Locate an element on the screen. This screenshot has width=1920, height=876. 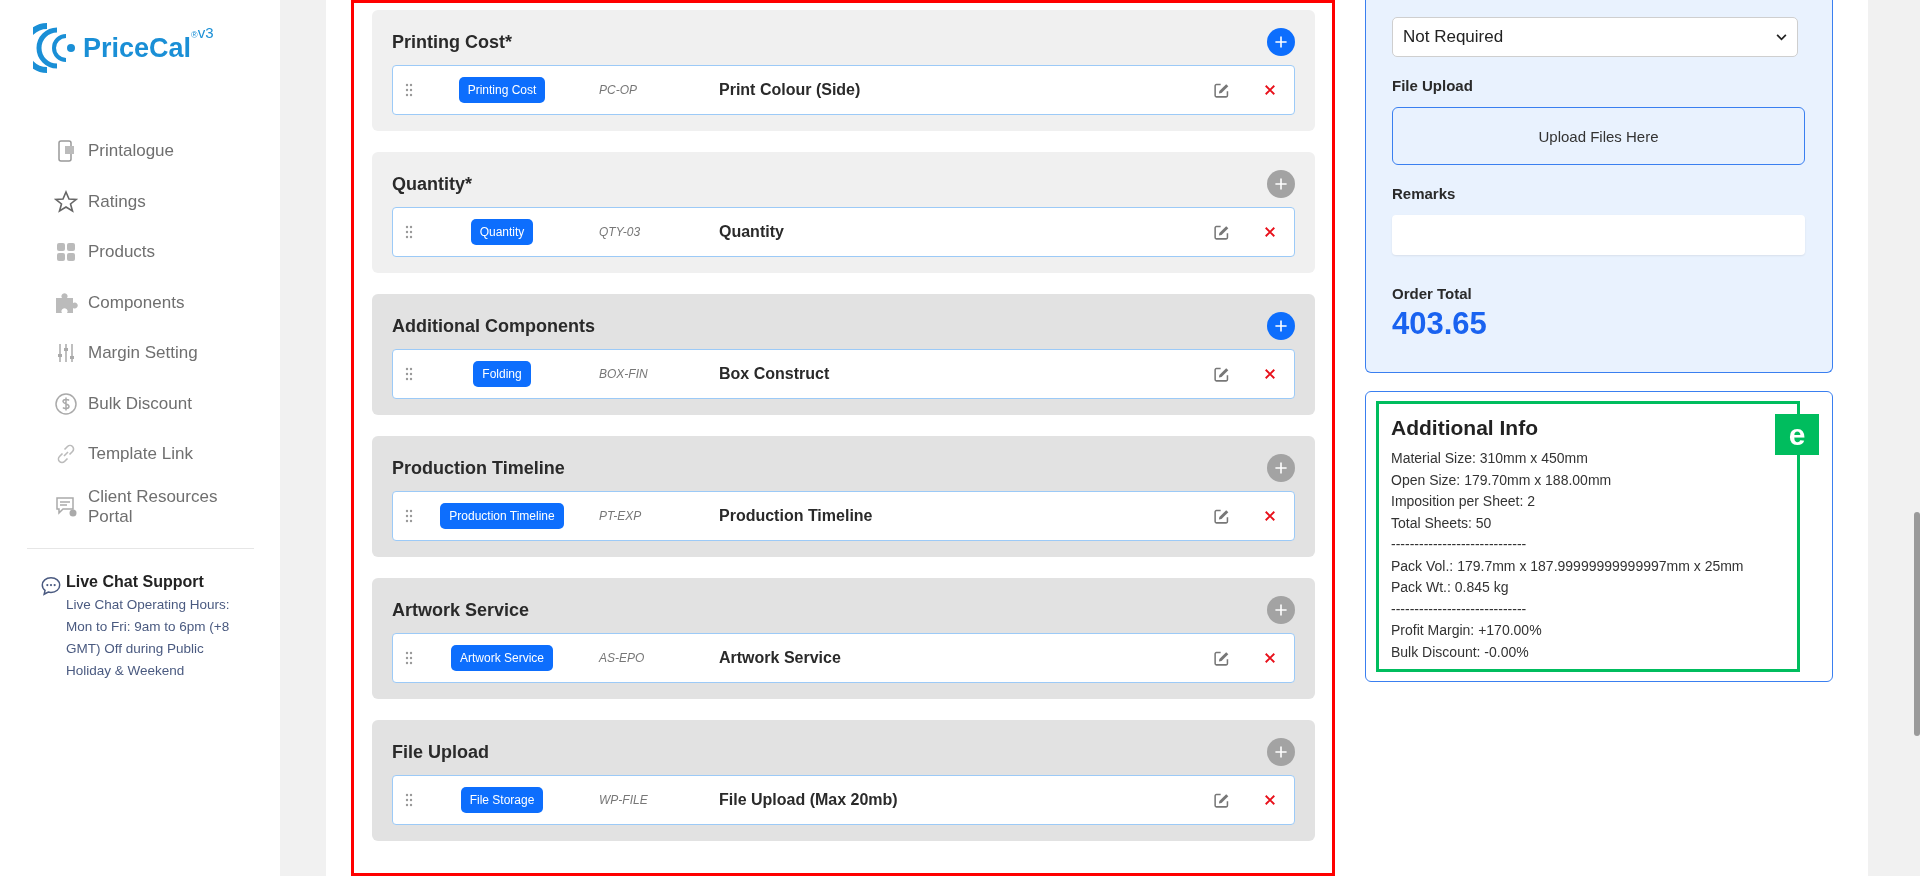
component-code: PT-EXP is located at coordinates (620, 516).